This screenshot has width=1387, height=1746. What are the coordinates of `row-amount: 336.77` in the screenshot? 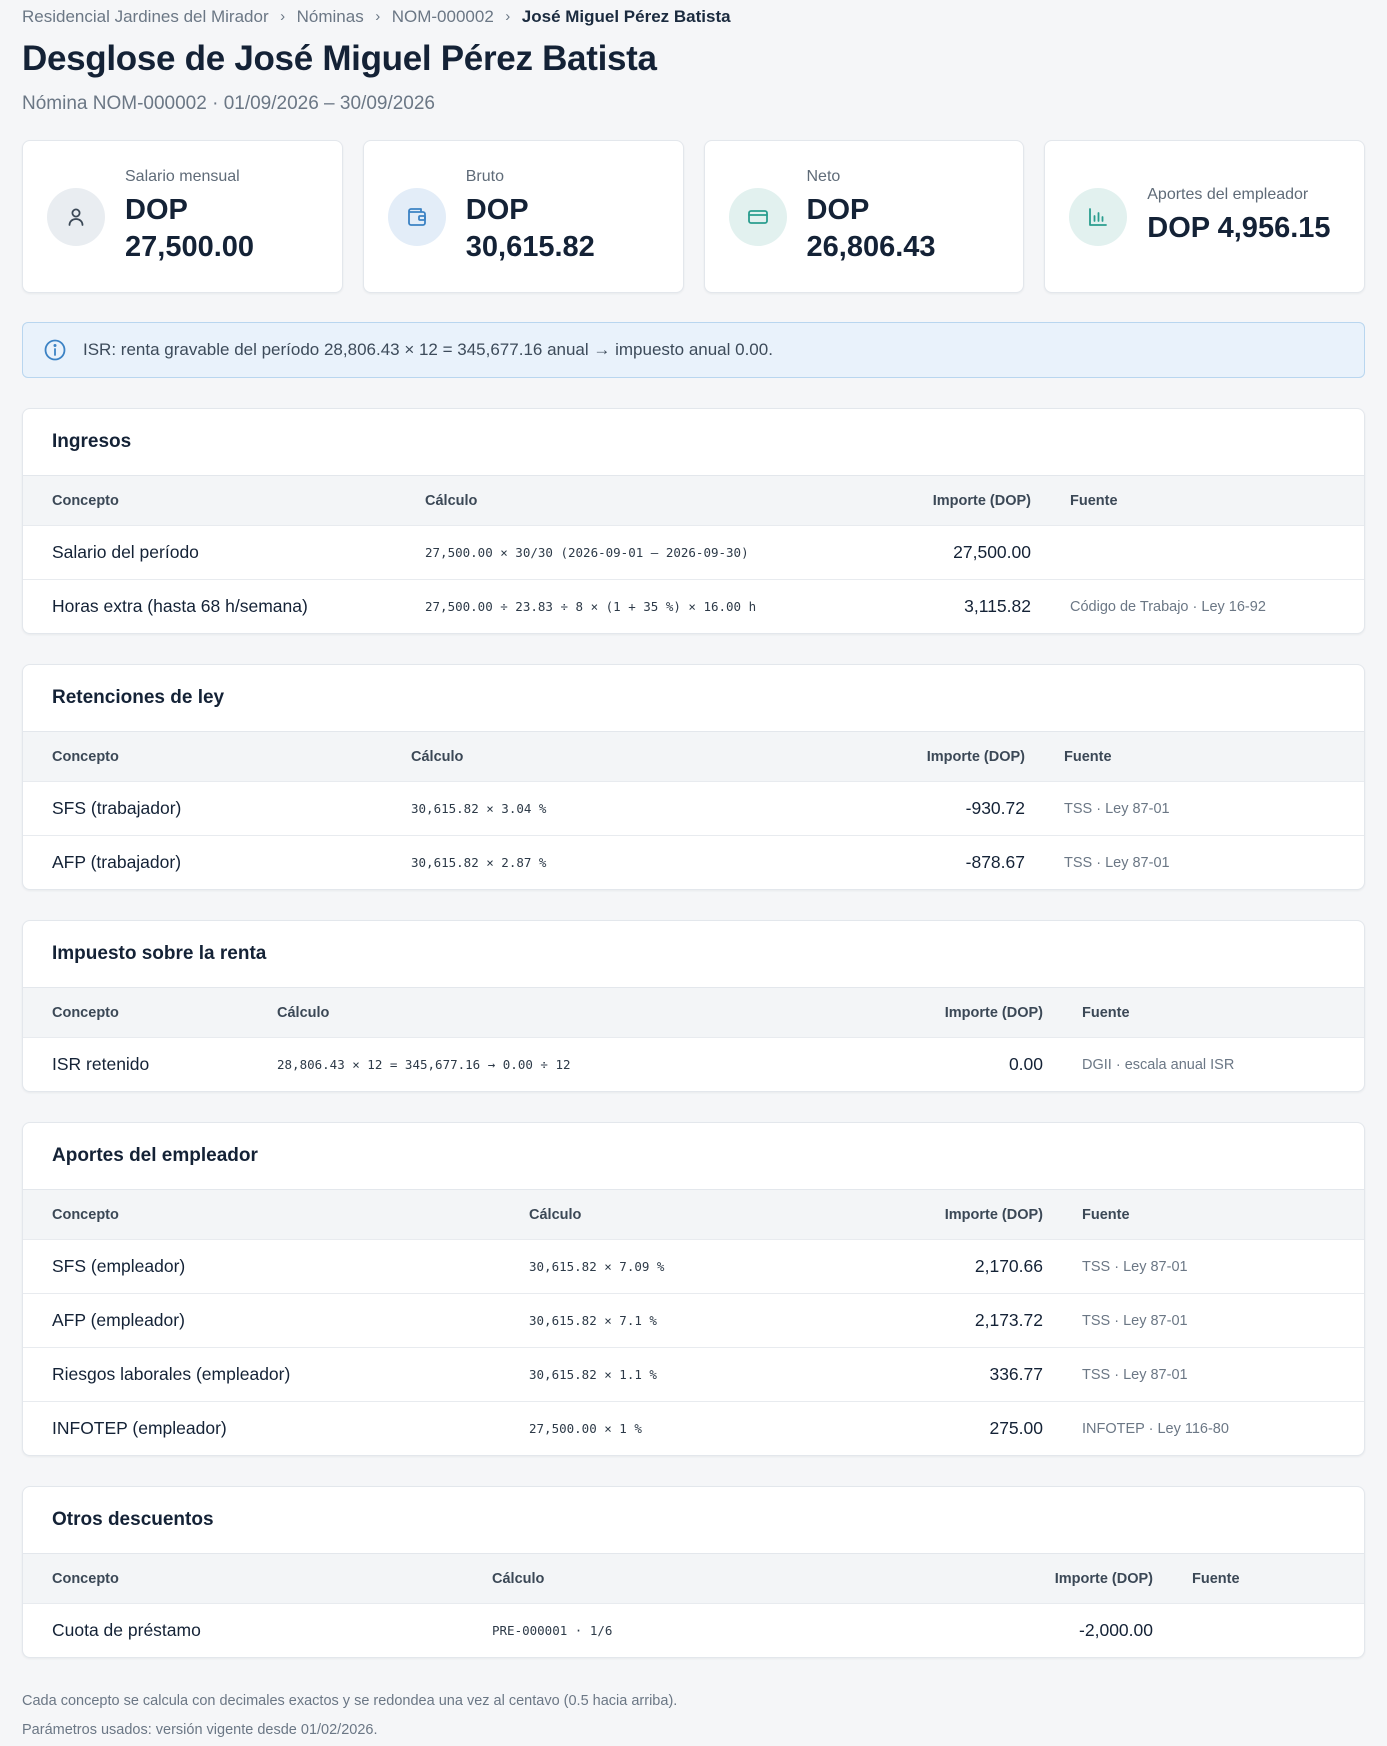 It's located at (1016, 1374).